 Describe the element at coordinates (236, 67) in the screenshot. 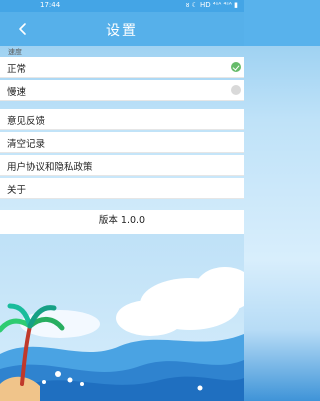

I see `radio-checked-icon` at that location.